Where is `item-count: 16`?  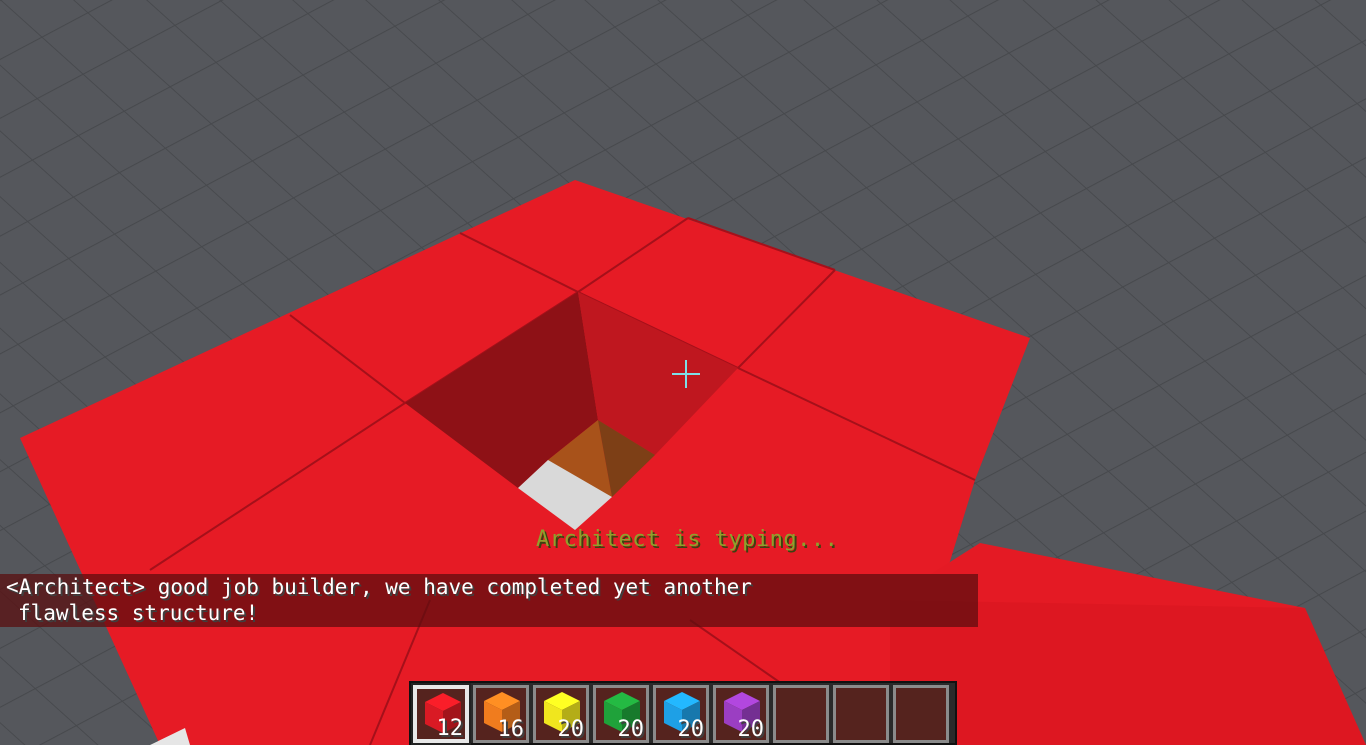 item-count: 16 is located at coordinates (511, 729).